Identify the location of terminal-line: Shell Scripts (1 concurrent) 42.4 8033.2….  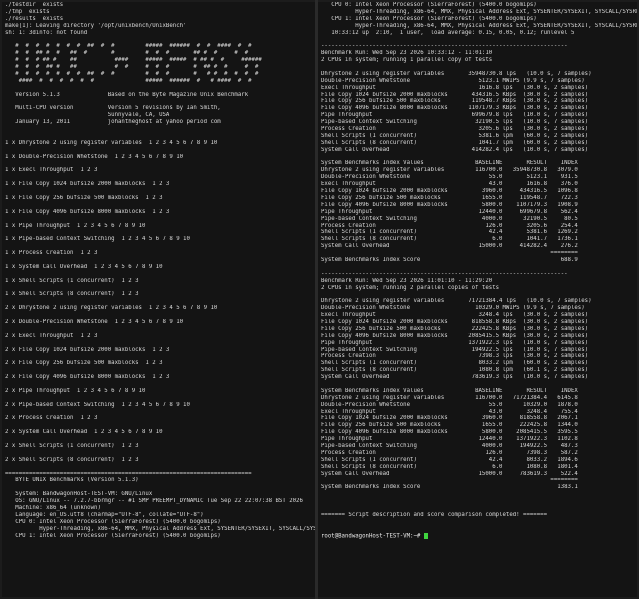
(449, 459).